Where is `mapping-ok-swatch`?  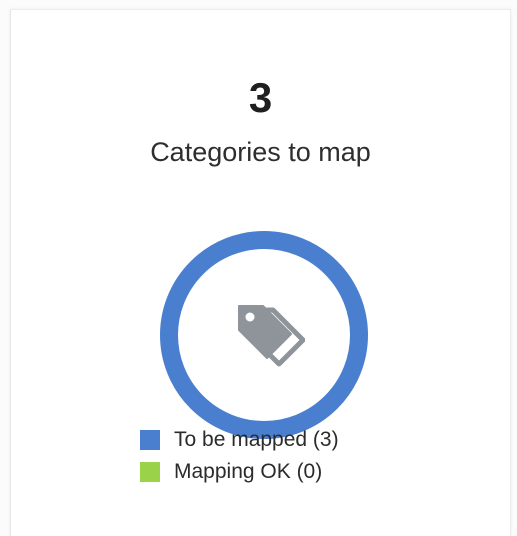 mapping-ok-swatch is located at coordinates (150, 472).